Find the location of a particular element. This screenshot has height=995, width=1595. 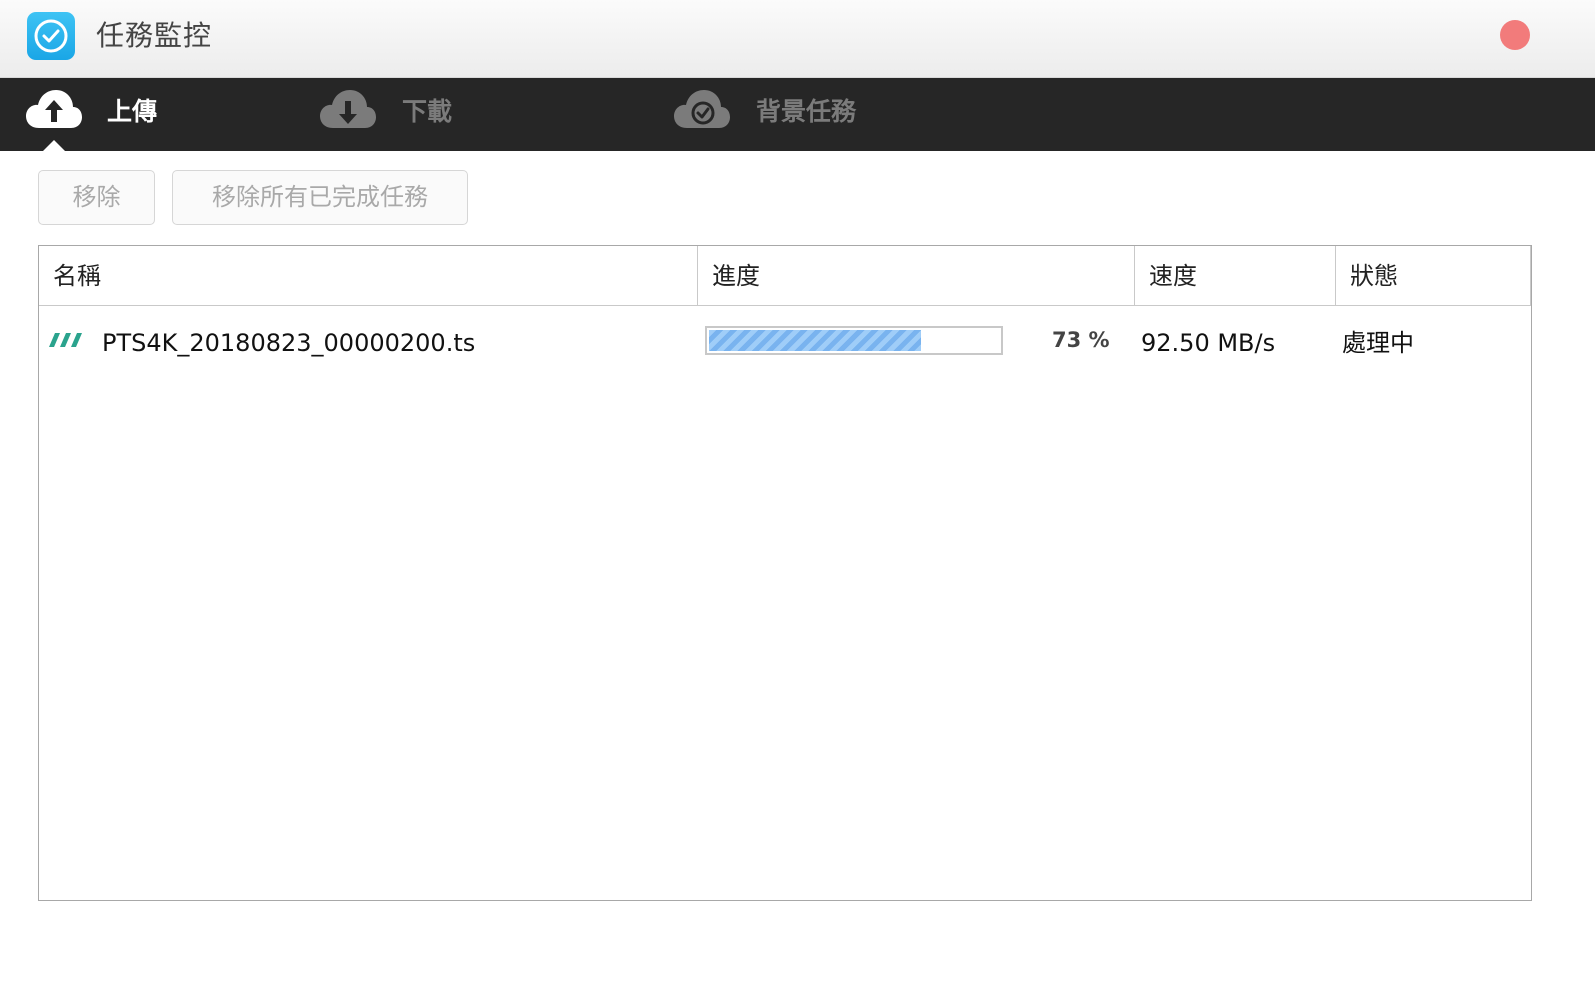

column-header-speed: 速度 is located at coordinates (1235, 275).